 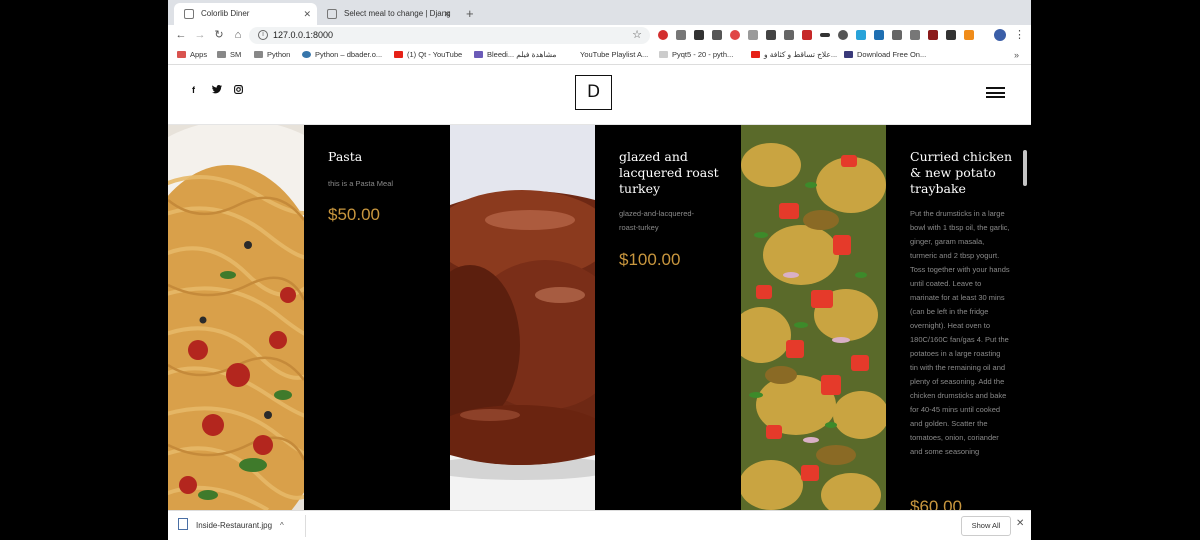 I want to click on site-header: f D, so click(x=599, y=95).